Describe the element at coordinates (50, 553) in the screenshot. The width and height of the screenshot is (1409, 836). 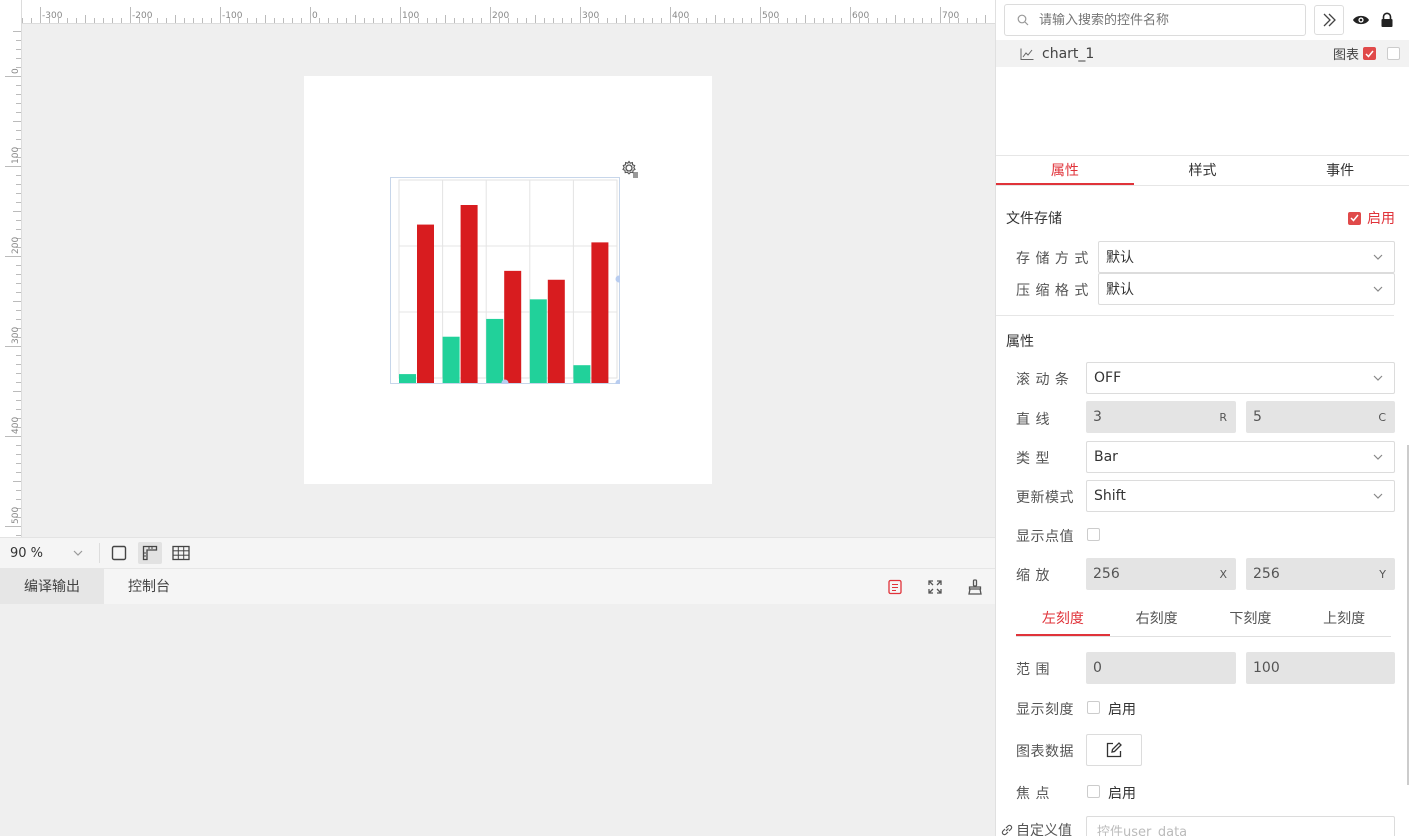
I see `zoom-select: 90 %` at that location.